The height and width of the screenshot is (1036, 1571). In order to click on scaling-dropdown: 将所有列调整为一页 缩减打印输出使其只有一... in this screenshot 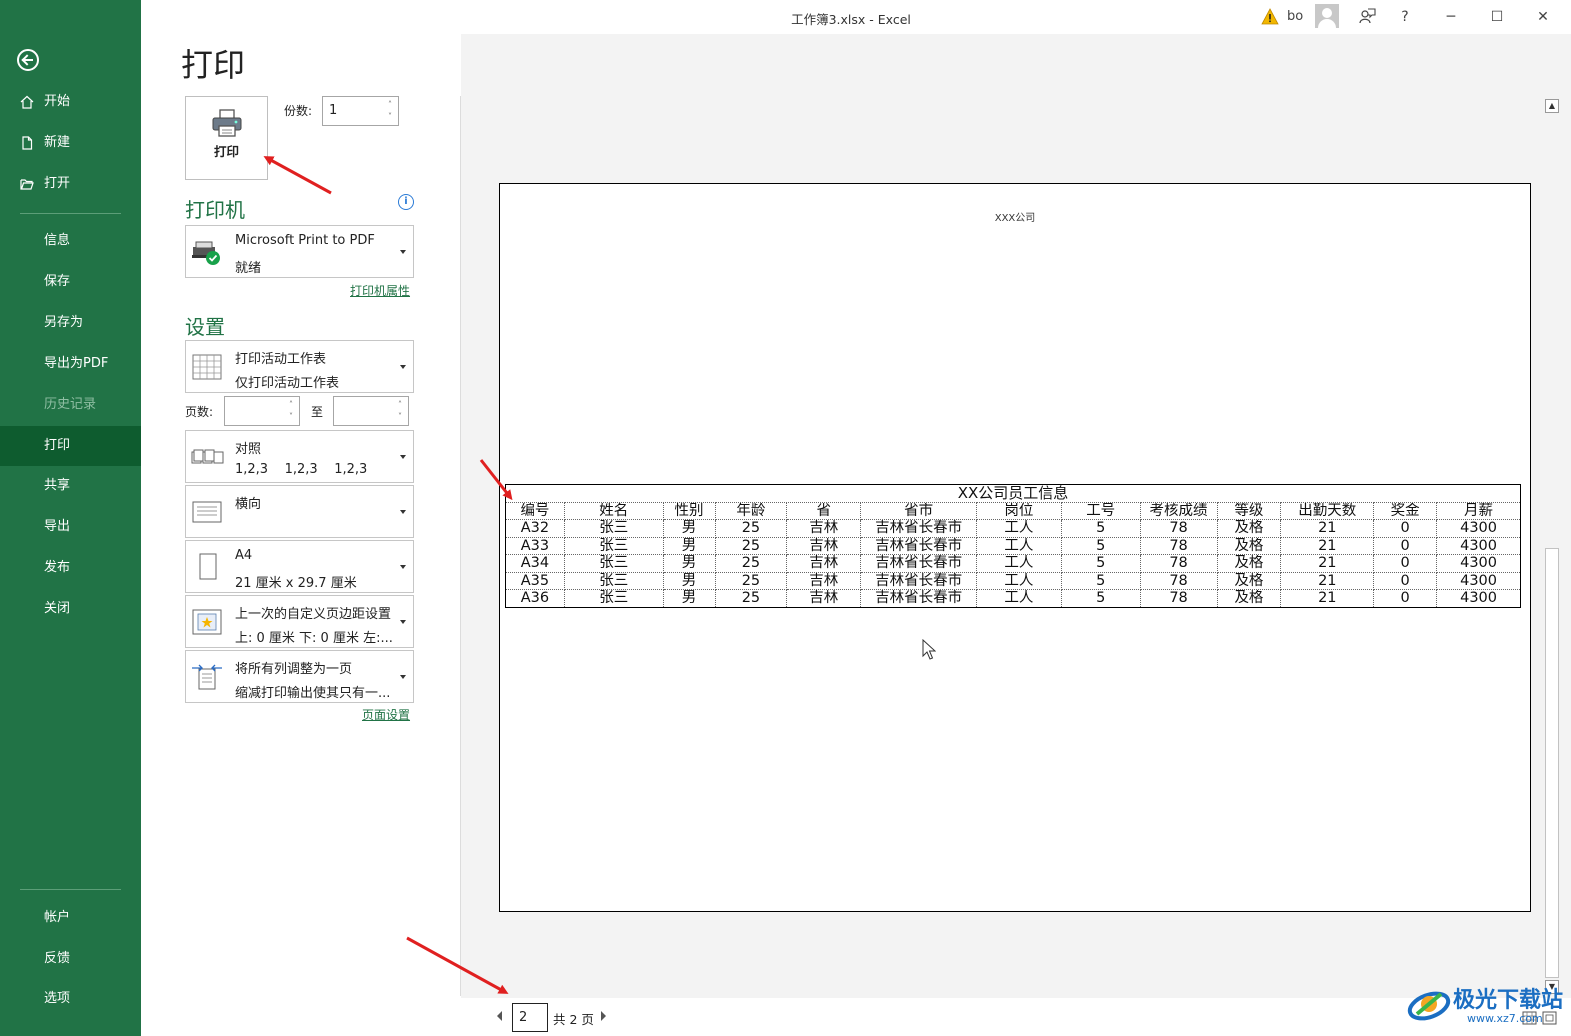, I will do `click(299, 676)`.